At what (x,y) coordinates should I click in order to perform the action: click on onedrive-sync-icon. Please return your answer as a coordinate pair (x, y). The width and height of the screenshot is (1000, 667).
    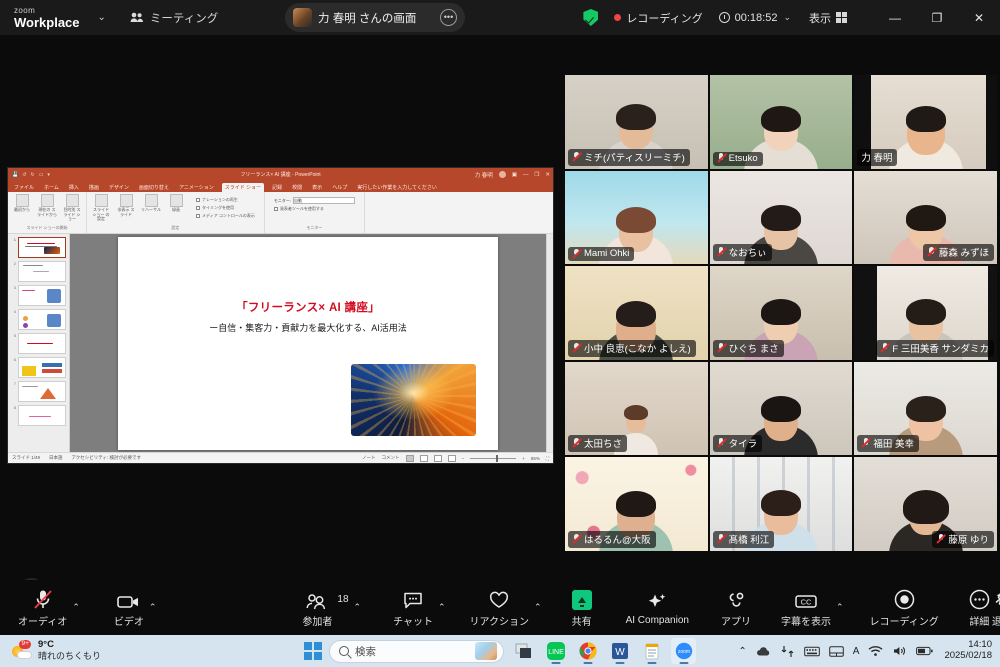
    Looking at the image, I should click on (787, 651).